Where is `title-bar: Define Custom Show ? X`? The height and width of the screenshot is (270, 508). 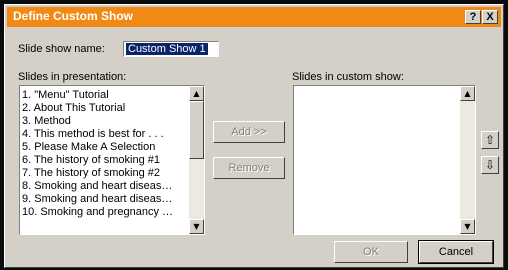
title-bar: Define Custom Show ? X is located at coordinates (254, 17).